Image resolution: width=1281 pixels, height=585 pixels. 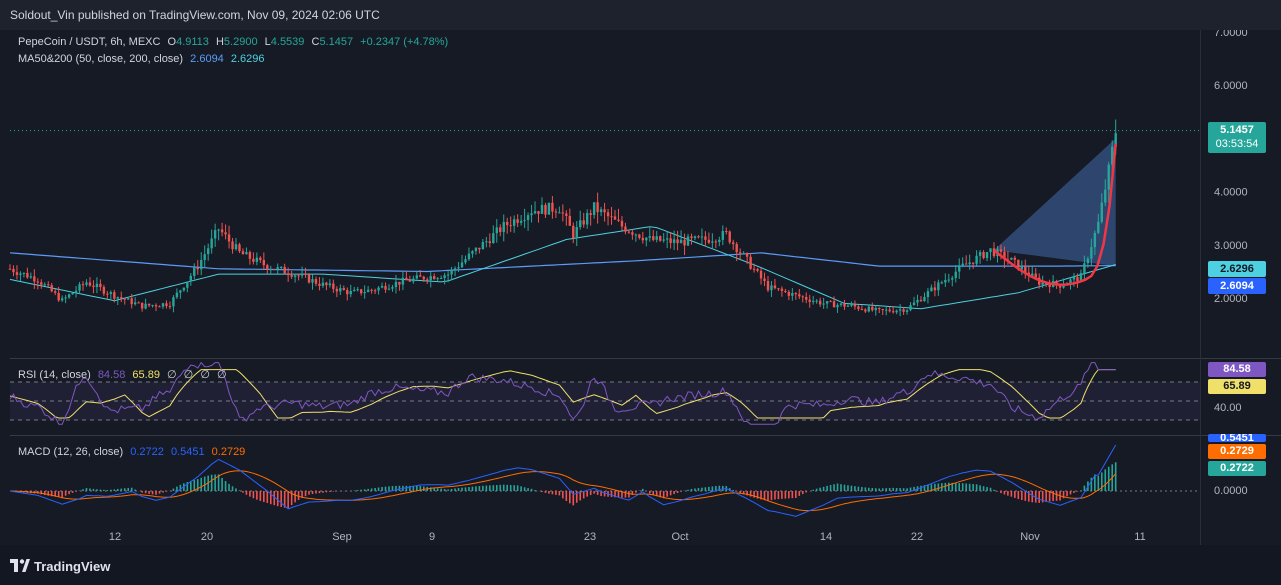 What do you see at coordinates (205, 375) in the screenshot?
I see `rsi-extra-3: ∅` at bounding box center [205, 375].